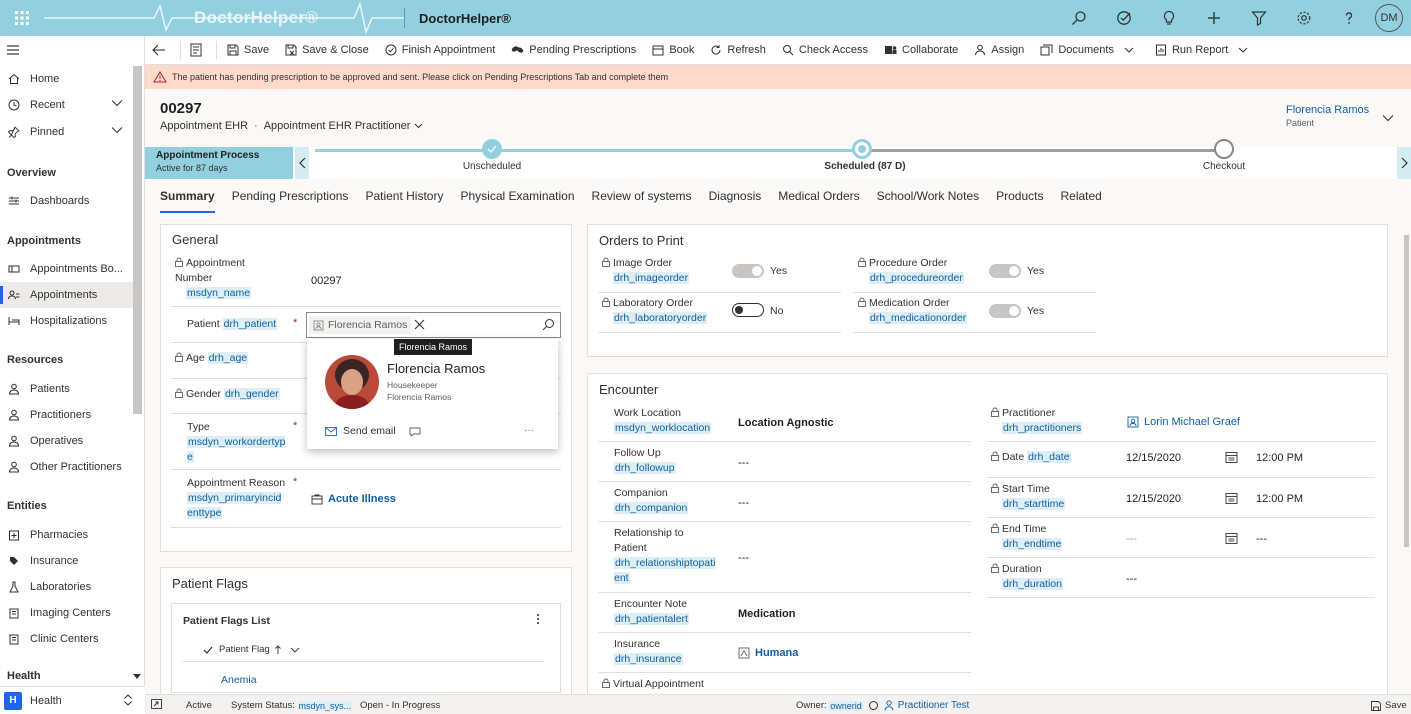  I want to click on tab-medical-orders: Medical Orders, so click(818, 201).